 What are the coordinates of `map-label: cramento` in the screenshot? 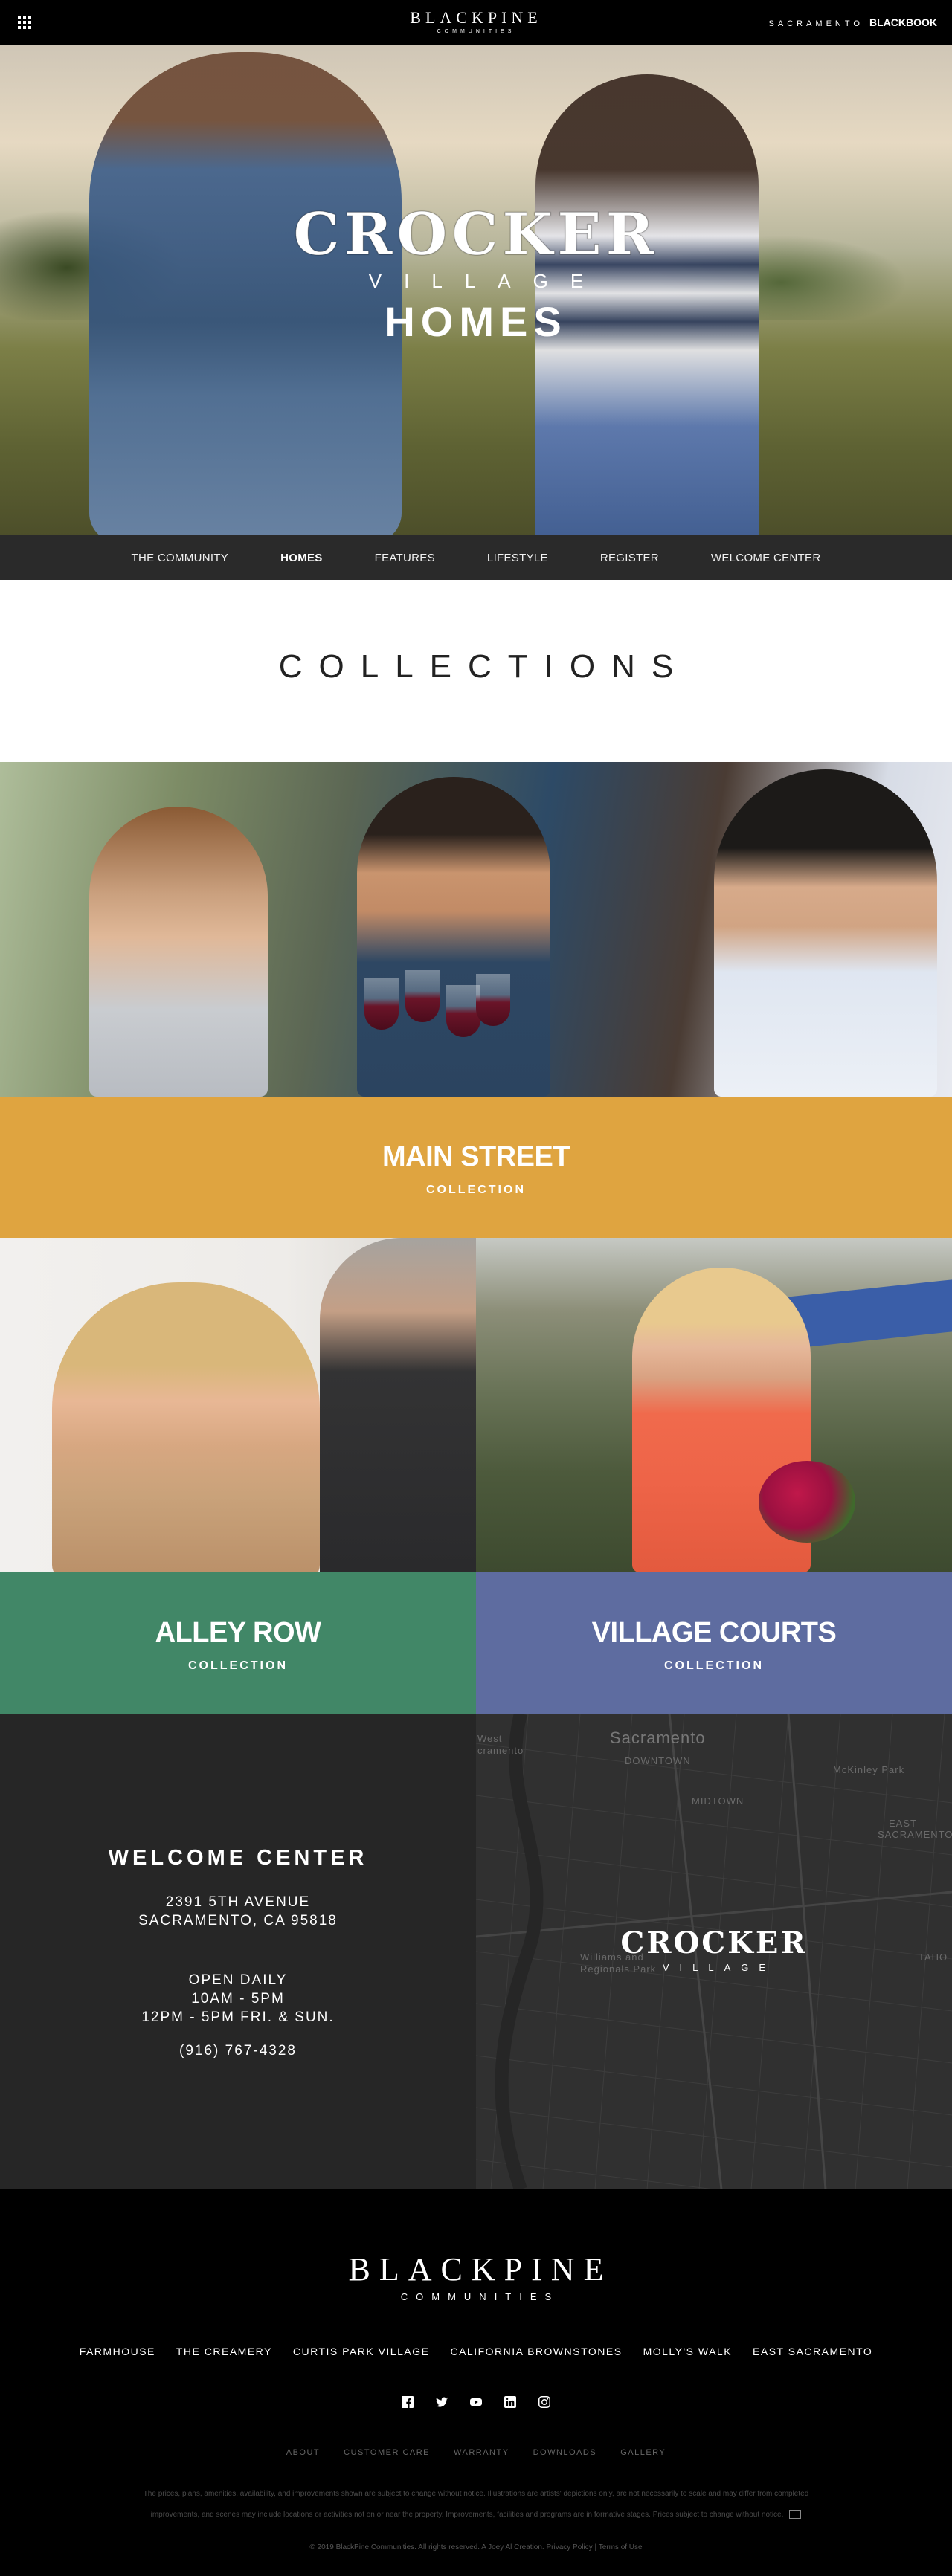 It's located at (501, 1750).